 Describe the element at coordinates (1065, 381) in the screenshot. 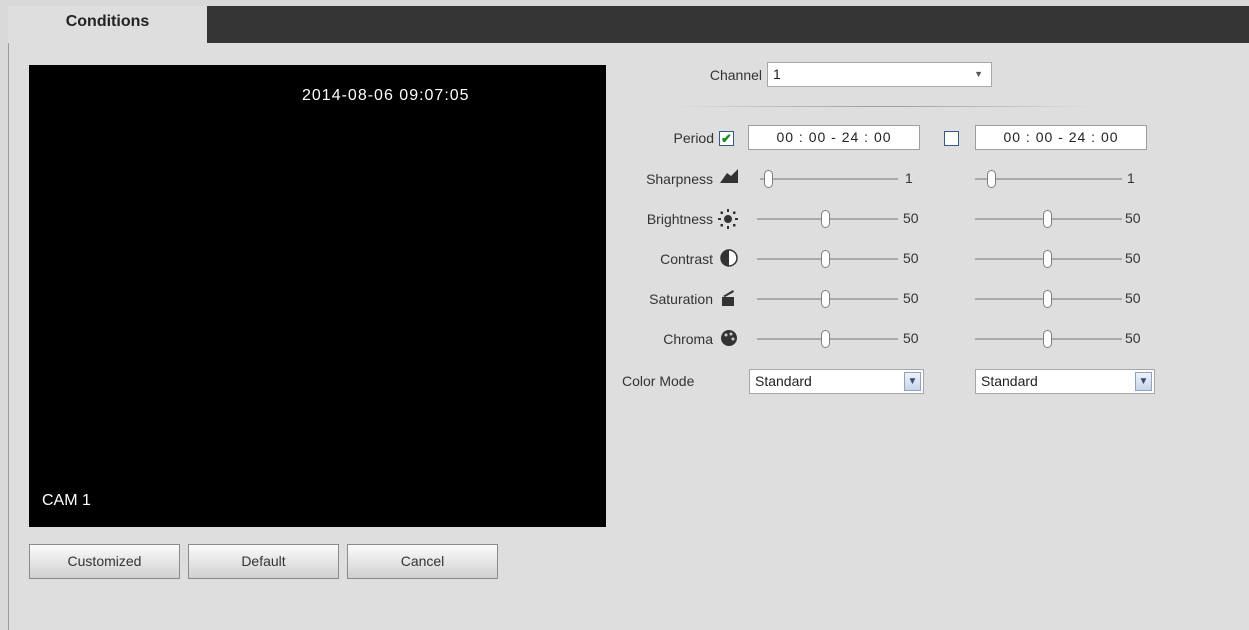

I see `color-mode2-select: Standard ▼` at that location.